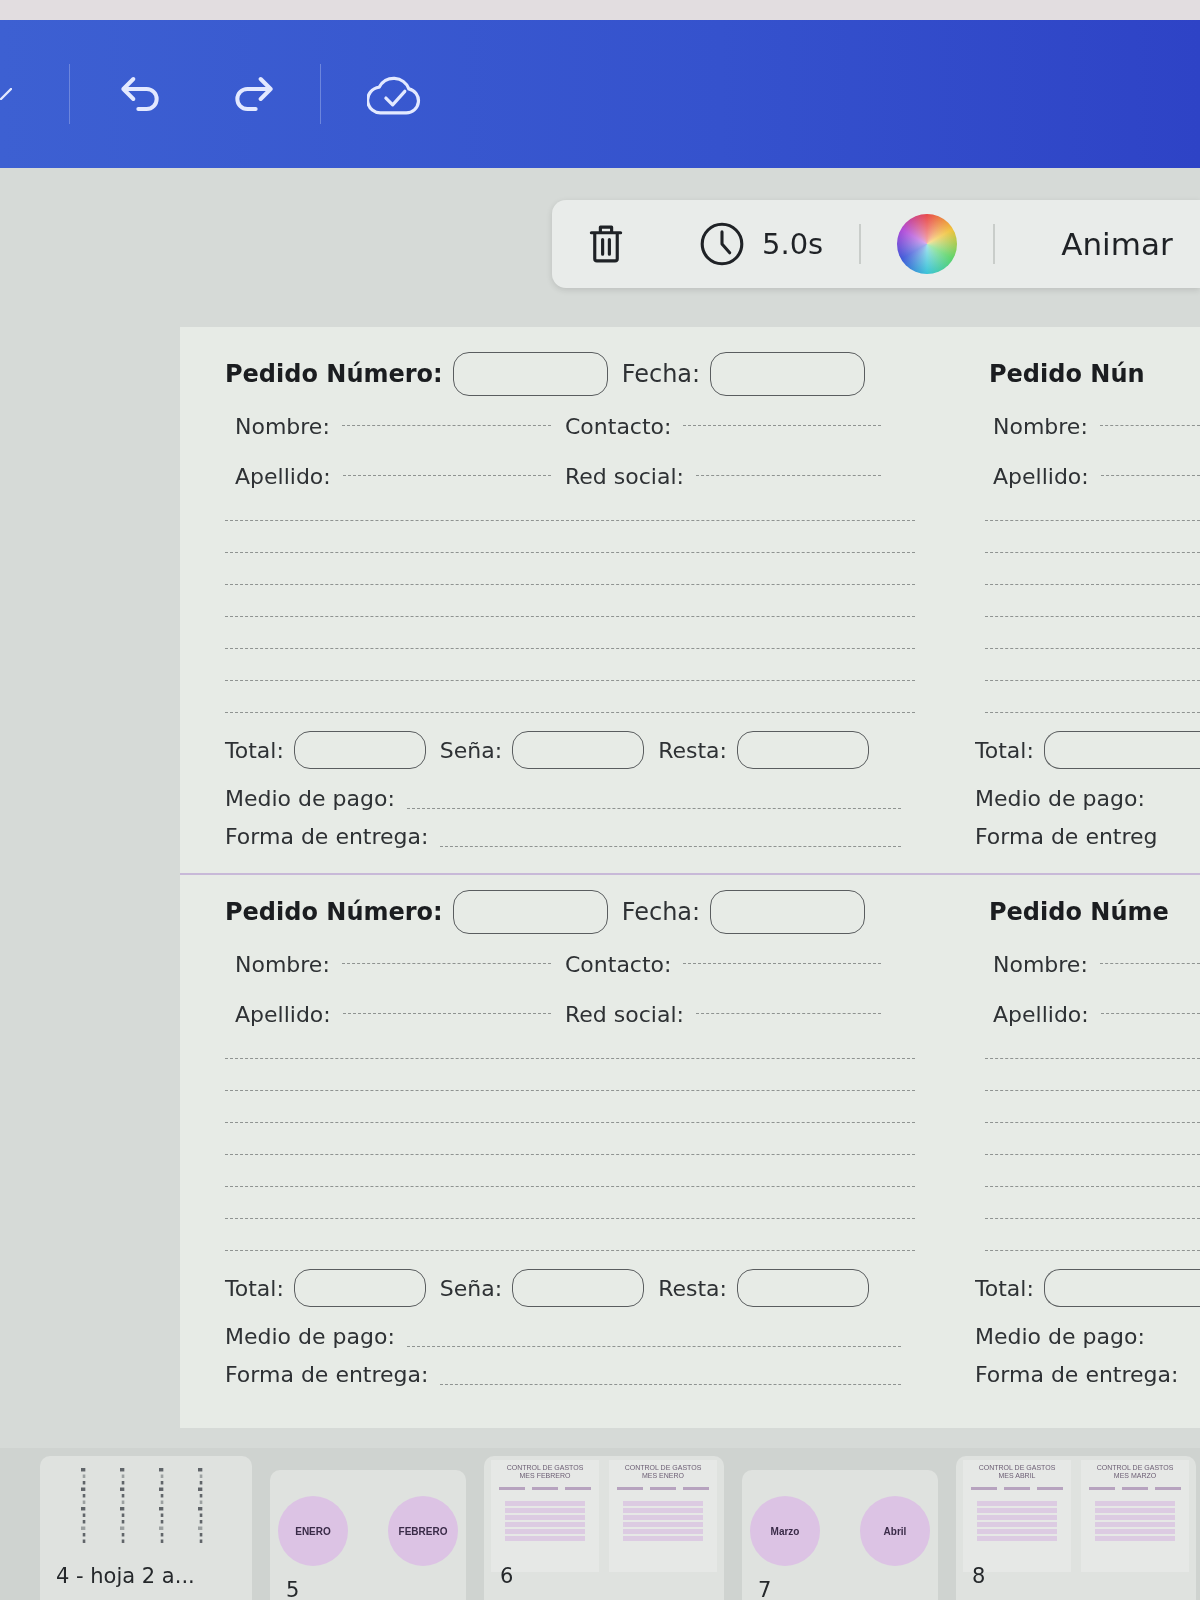  Describe the element at coordinates (368, 1535) in the screenshot. I see `page-thumbnail: ENERO FEBRERO 5` at that location.